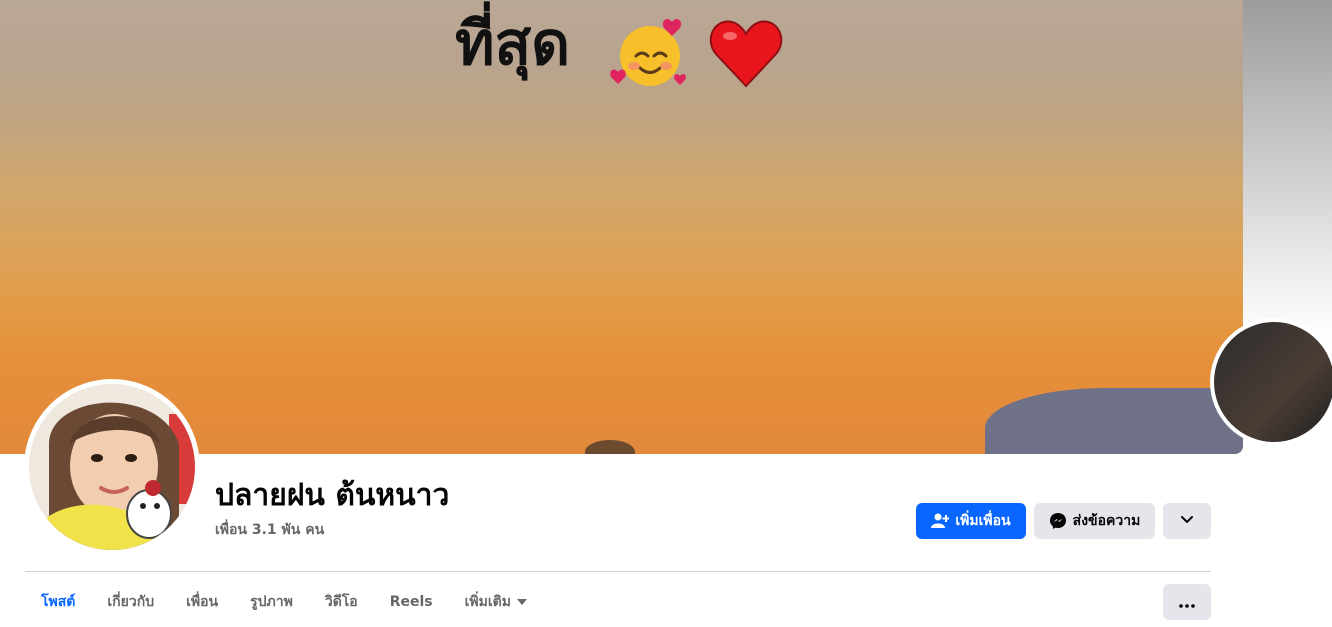 This screenshot has height=627, width=1332. Describe the element at coordinates (983, 521) in the screenshot. I see `add-friend-label: เพิ่มเพื่อน` at that location.